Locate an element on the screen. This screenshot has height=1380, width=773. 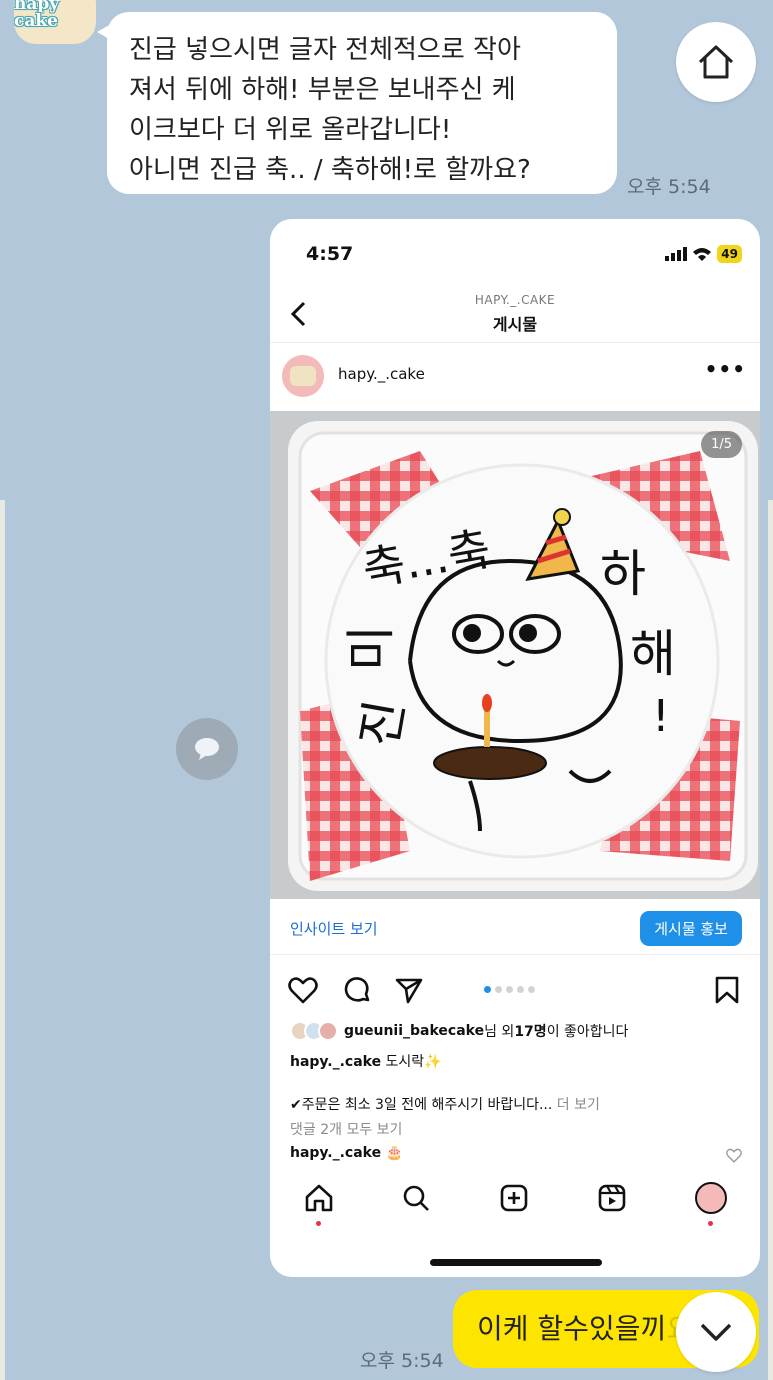
comment-icon is located at coordinates (357, 989).